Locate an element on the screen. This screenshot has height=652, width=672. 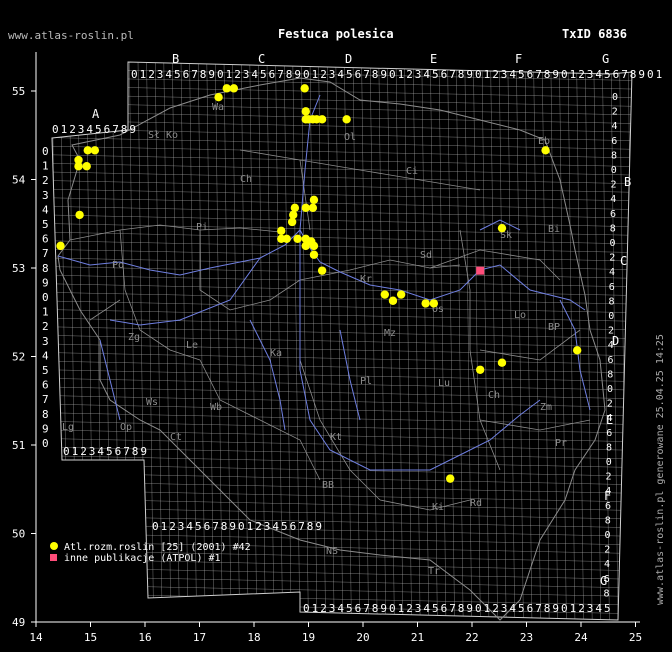
region-code: Ch is located at coordinates (246, 179).